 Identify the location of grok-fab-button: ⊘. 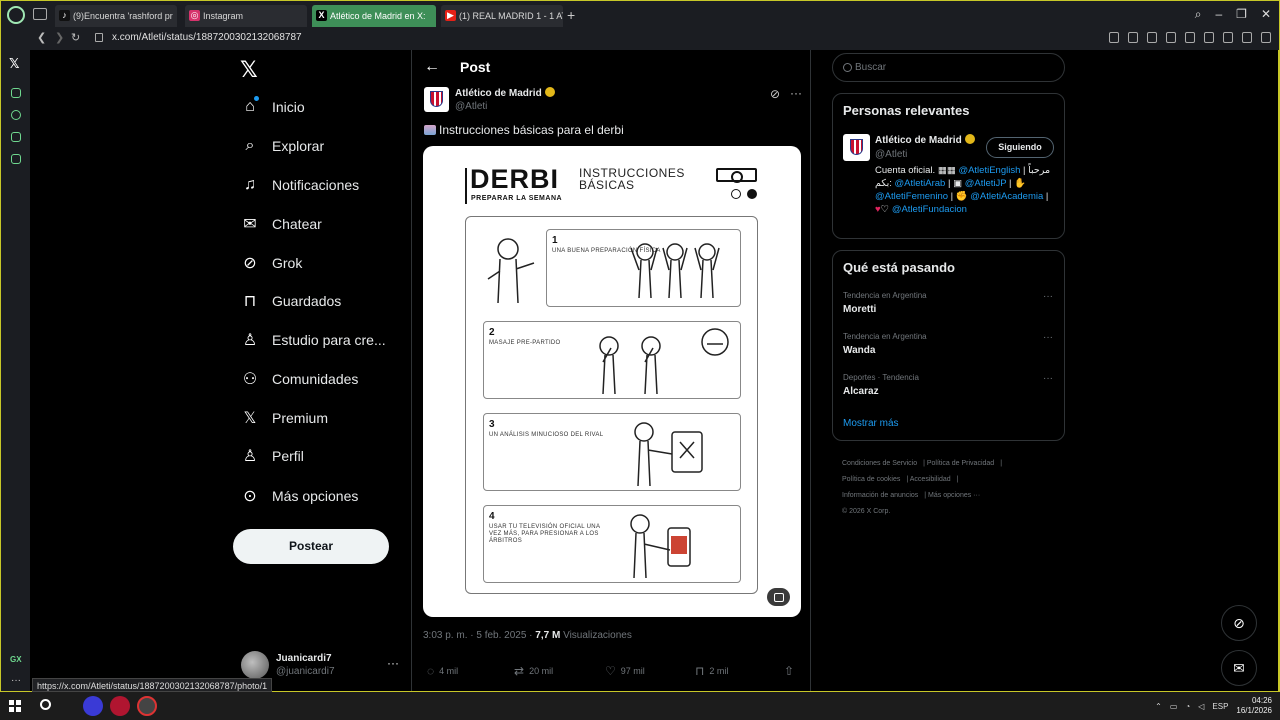
(1239, 623).